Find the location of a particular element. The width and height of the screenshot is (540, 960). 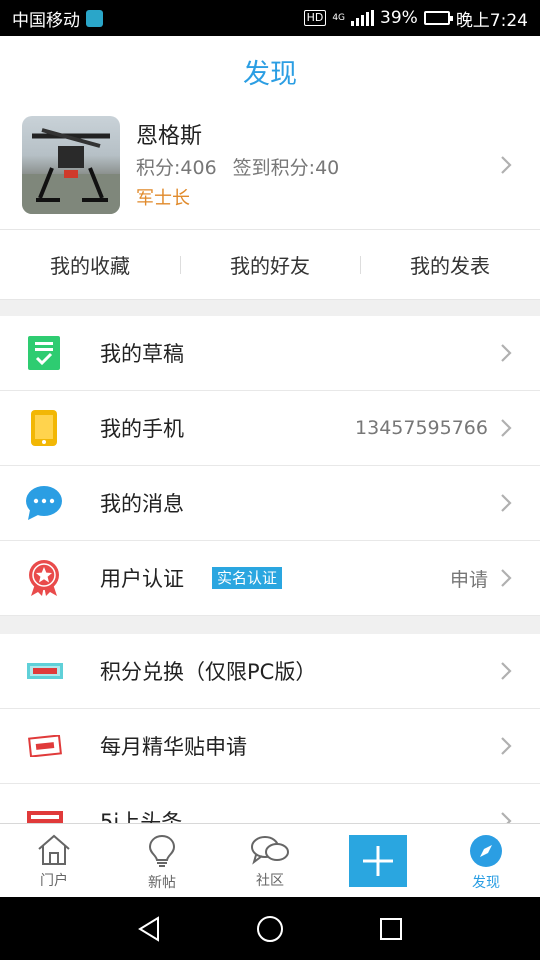

draft-icon is located at coordinates (44, 353).